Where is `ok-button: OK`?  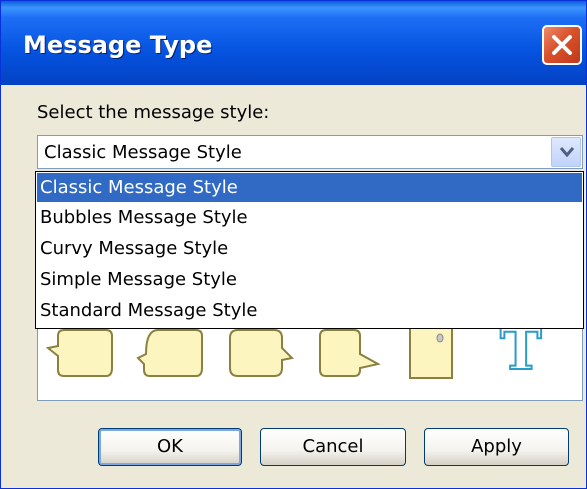
ok-button: OK is located at coordinates (170, 447).